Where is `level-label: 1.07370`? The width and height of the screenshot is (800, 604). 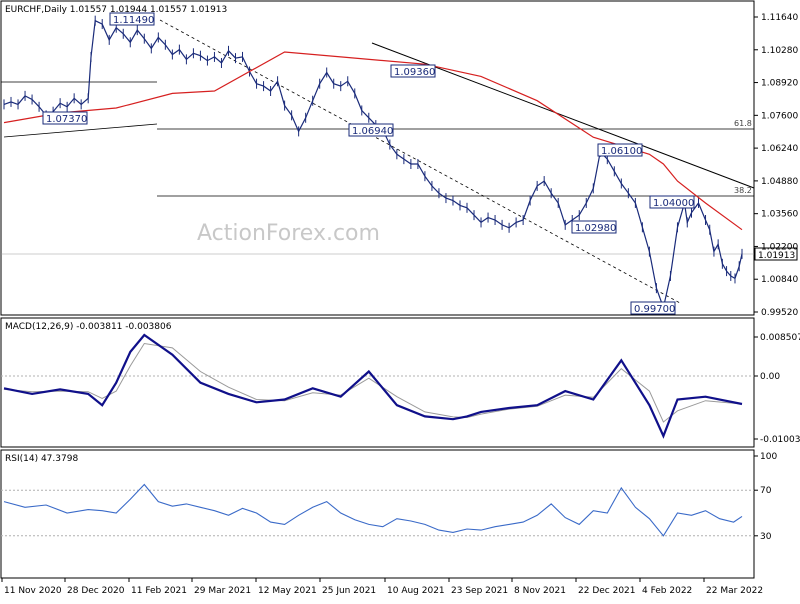 level-label: 1.07370 is located at coordinates (66, 119).